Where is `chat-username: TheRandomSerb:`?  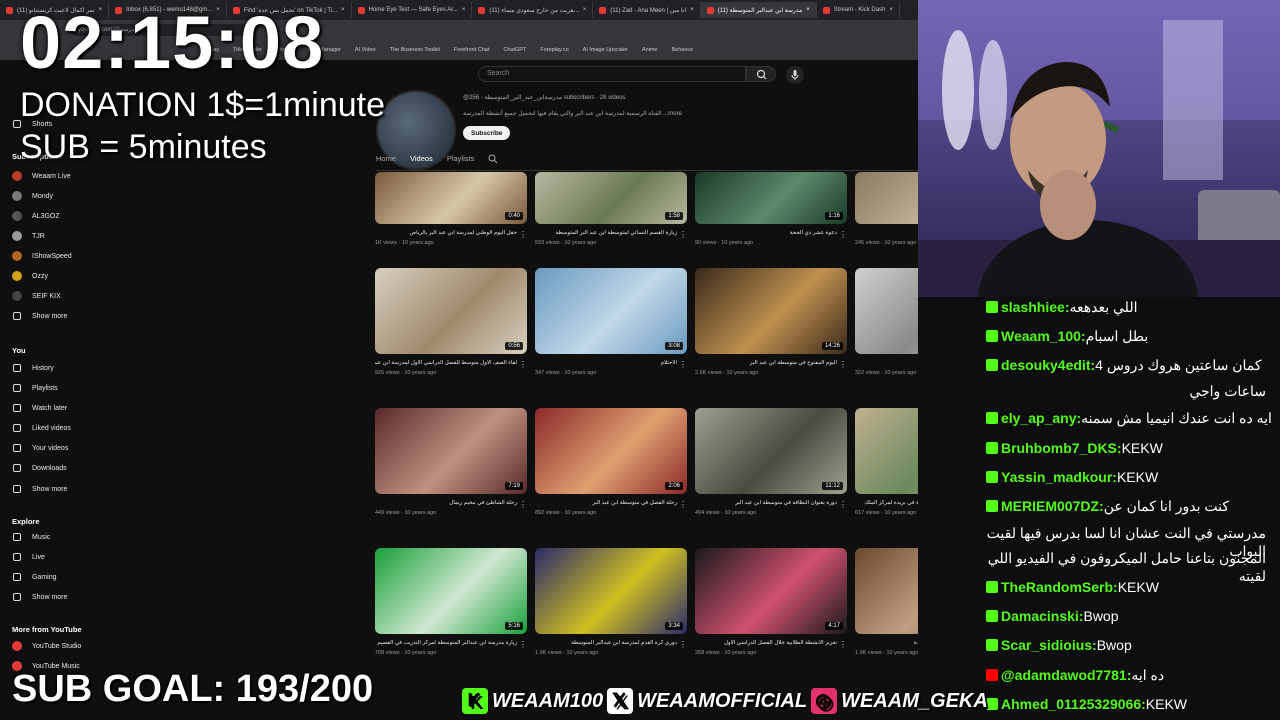 chat-username: TheRandomSerb: is located at coordinates (1059, 587).